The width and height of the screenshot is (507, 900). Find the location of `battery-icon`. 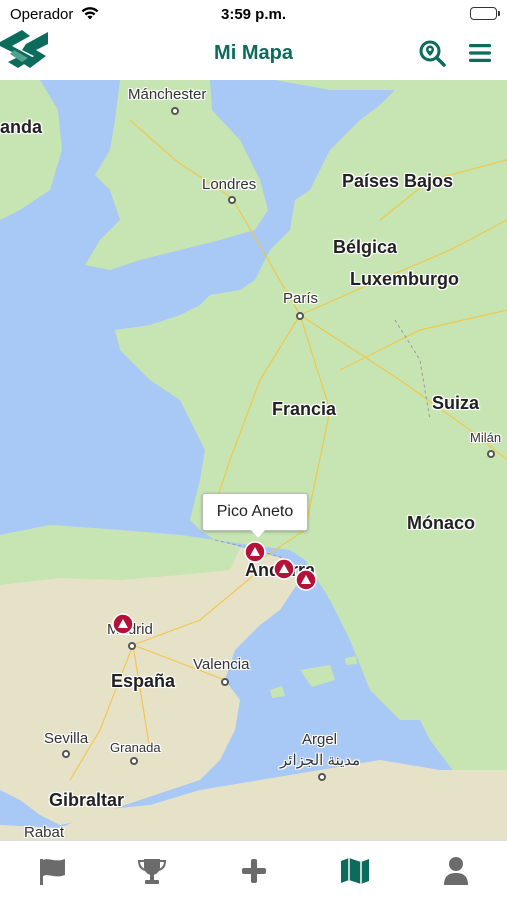

battery-icon is located at coordinates (485, 13).